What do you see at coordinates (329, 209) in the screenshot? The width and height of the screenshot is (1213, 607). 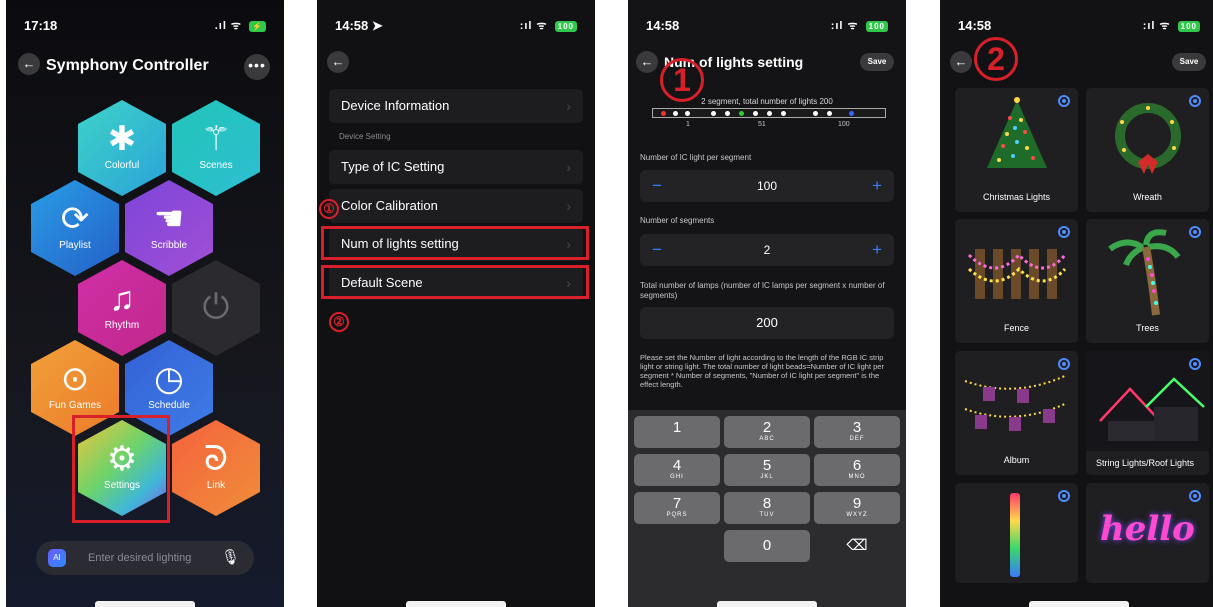 I see `step-marker-1: ①` at bounding box center [329, 209].